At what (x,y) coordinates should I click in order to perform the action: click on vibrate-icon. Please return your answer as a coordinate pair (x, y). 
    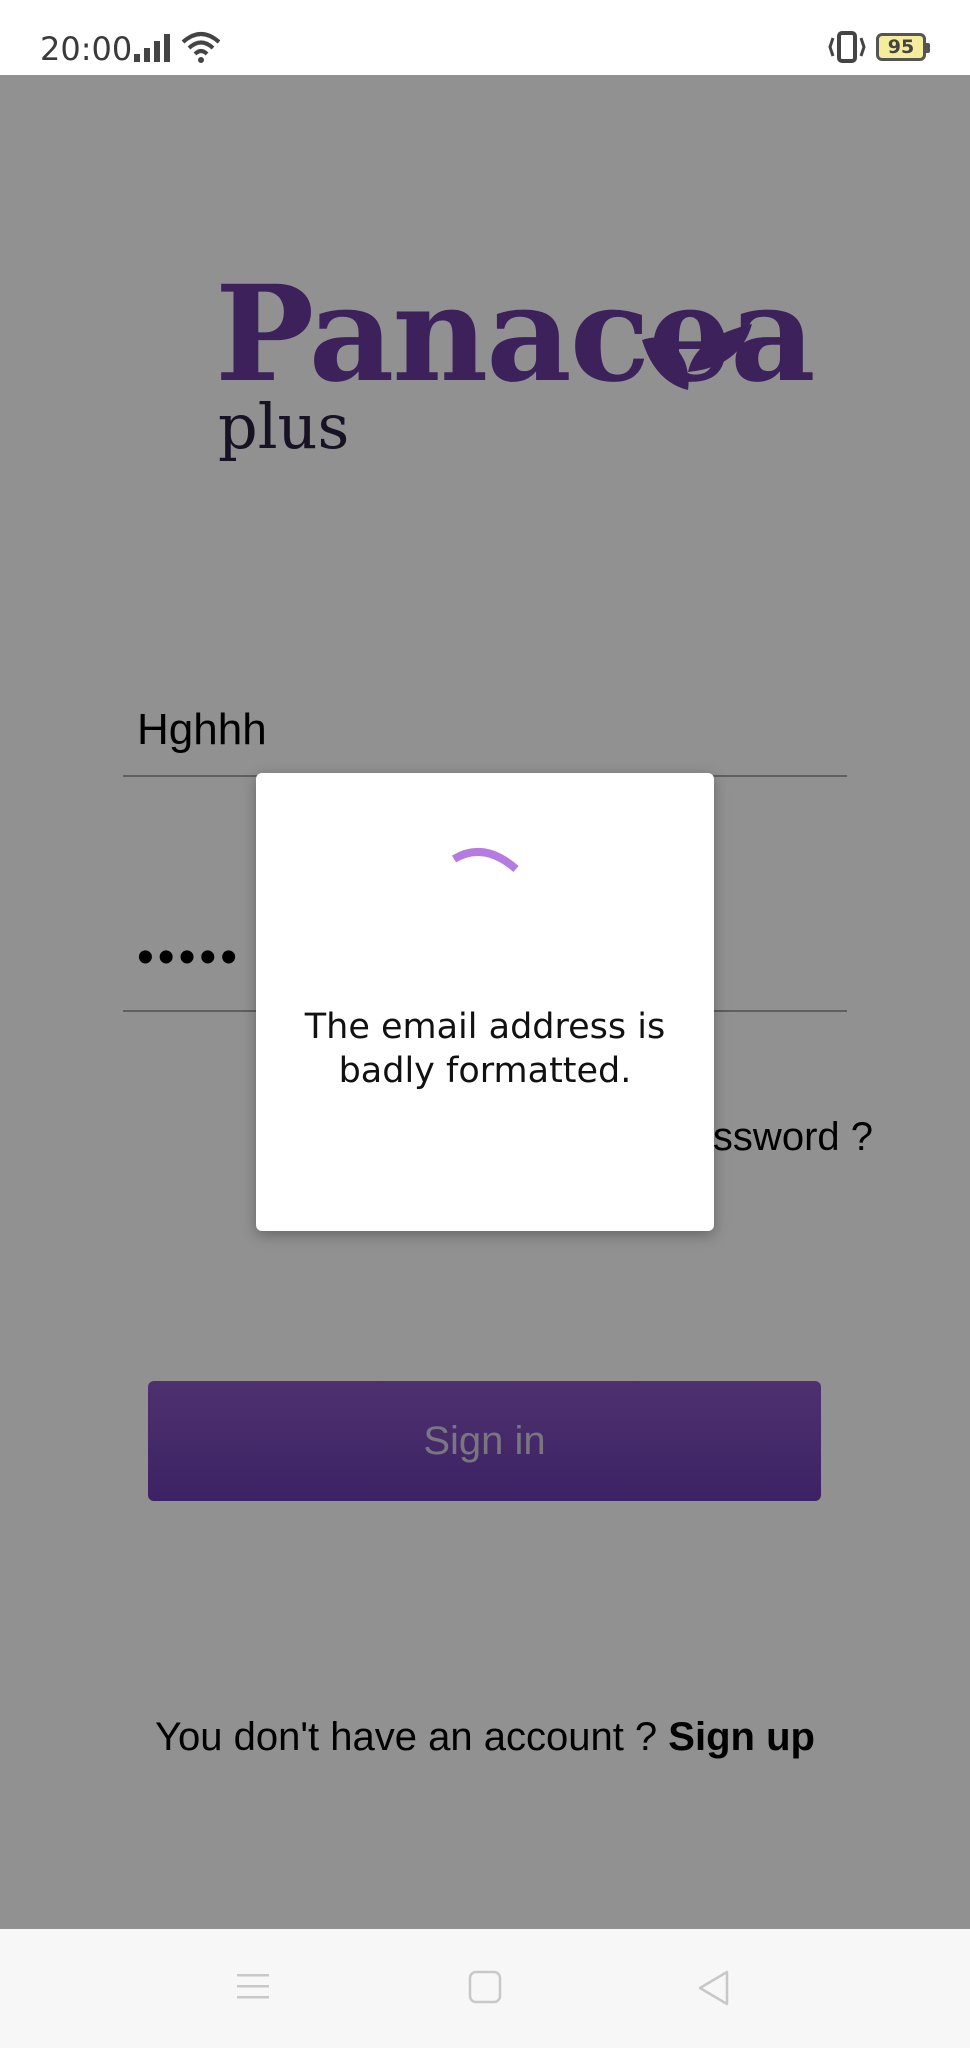
    Looking at the image, I should click on (847, 47).